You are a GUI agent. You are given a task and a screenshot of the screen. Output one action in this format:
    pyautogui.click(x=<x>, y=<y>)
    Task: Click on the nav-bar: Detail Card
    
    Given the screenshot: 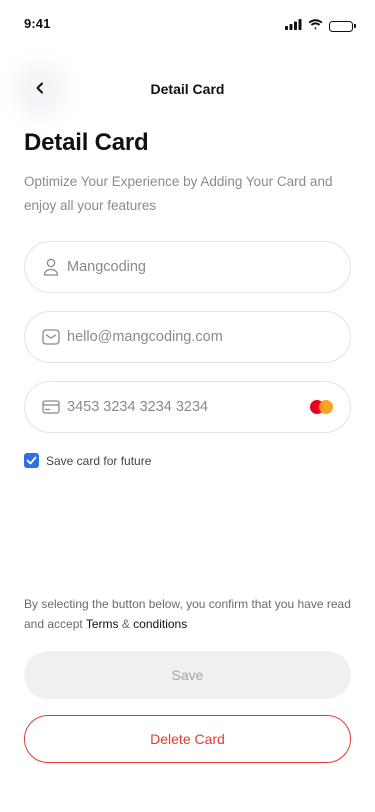 What is the action you would take?
    pyautogui.click(x=187, y=89)
    